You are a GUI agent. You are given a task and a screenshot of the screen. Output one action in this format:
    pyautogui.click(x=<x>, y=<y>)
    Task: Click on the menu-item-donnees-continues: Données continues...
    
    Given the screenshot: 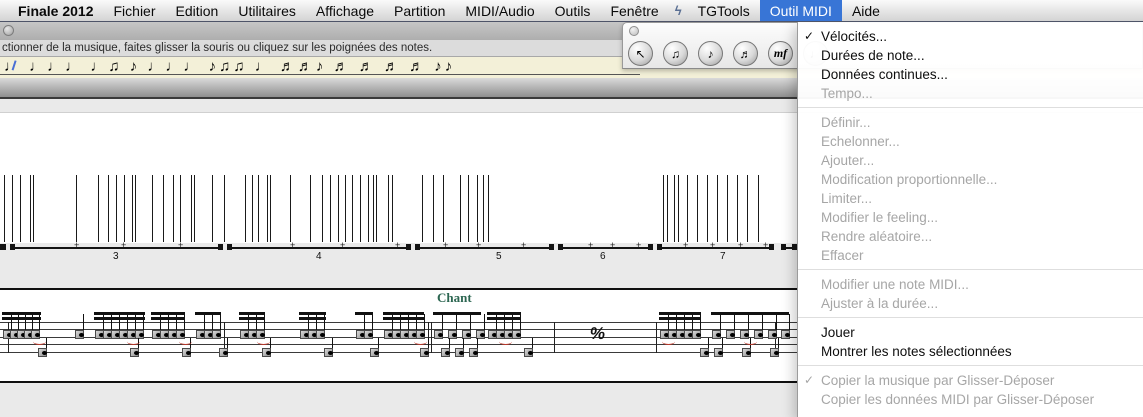 What is the action you would take?
    pyautogui.click(x=970, y=74)
    